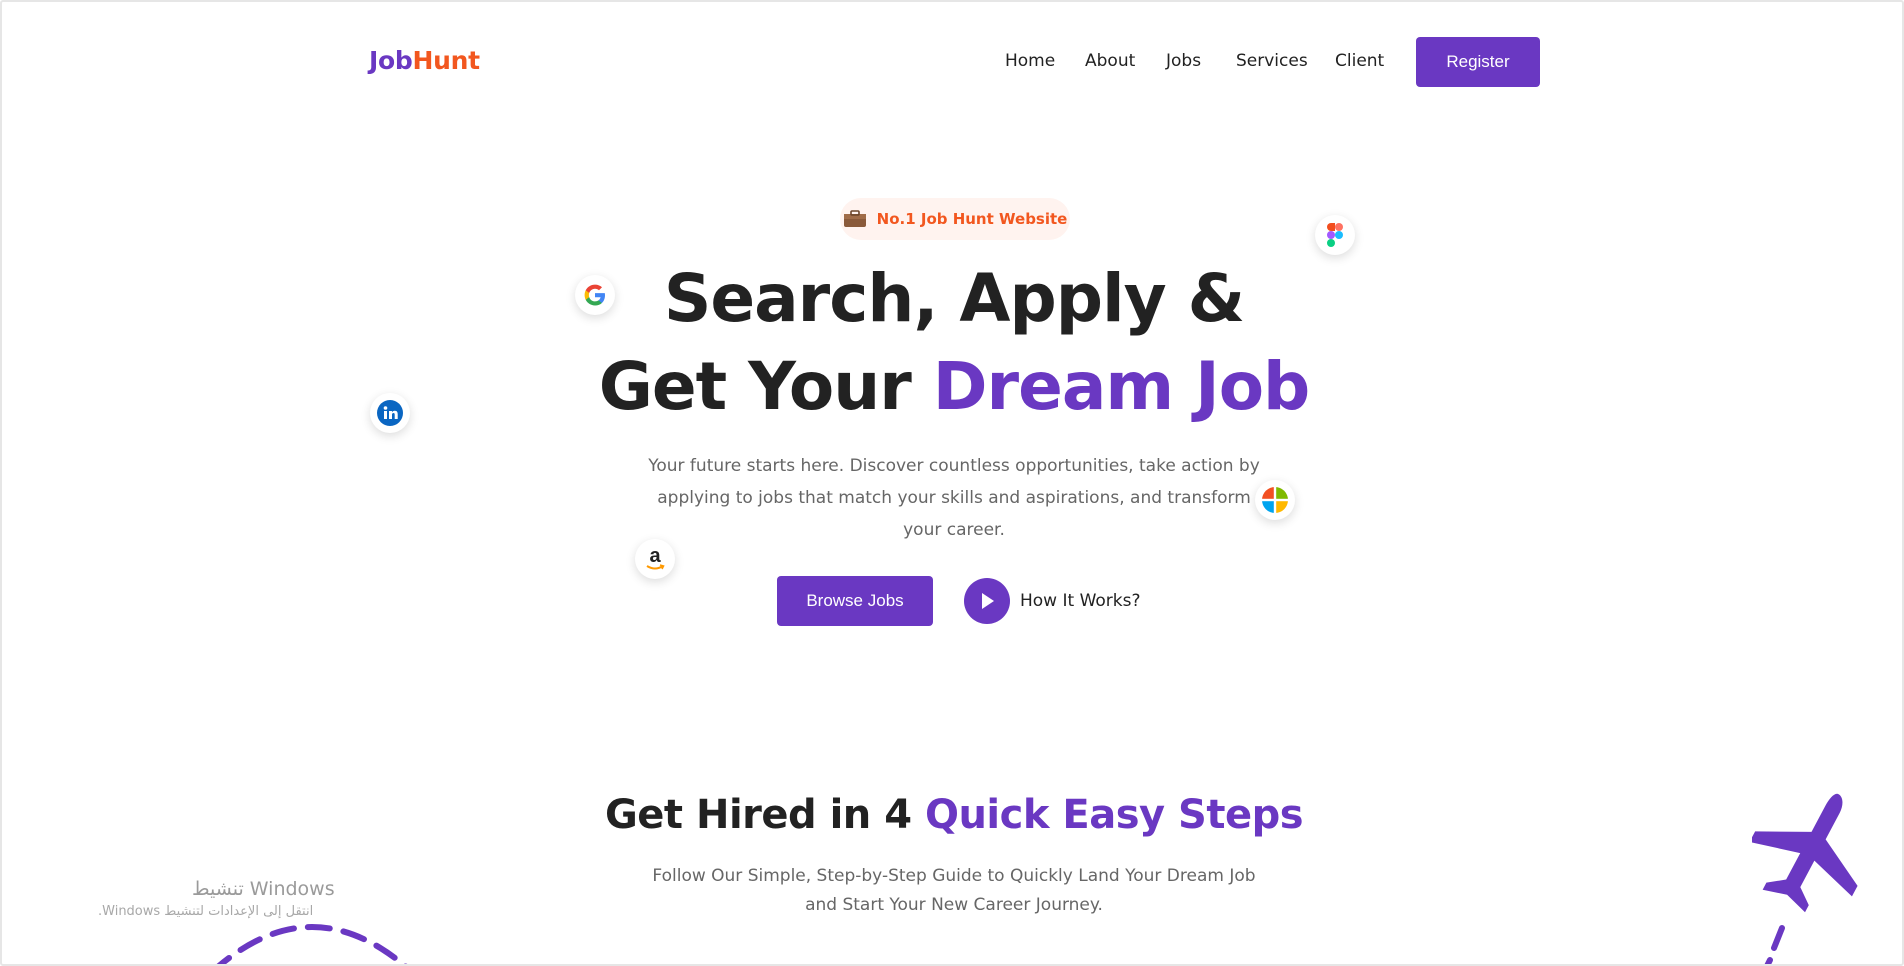 The image size is (1904, 966). I want to click on hero-title-line1: Search, Apply &, so click(954, 298).